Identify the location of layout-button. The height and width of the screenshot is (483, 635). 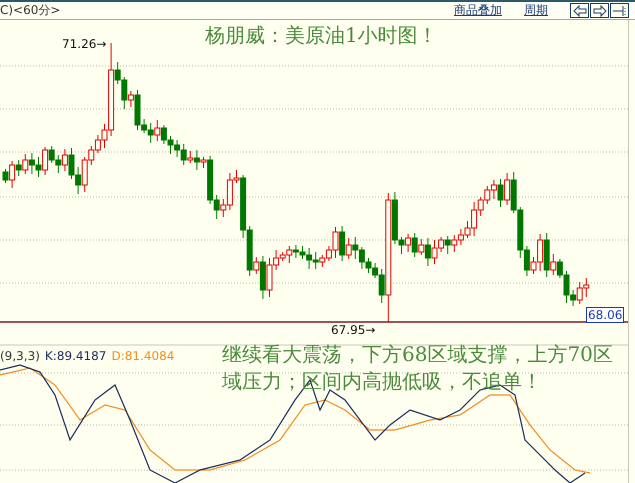
(619, 10).